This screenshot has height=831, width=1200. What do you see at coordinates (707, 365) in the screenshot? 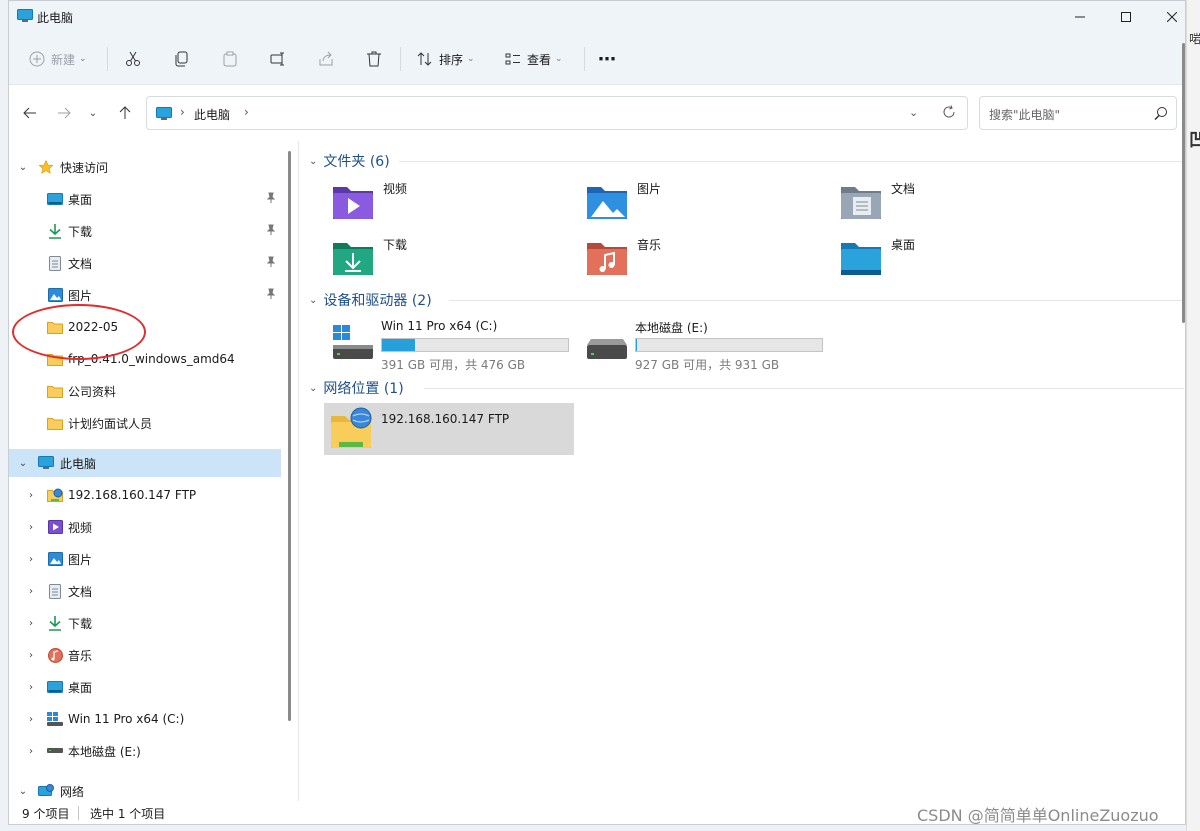
I see `drive-free-space: 927 GB 可用，共 931 GB` at bounding box center [707, 365].